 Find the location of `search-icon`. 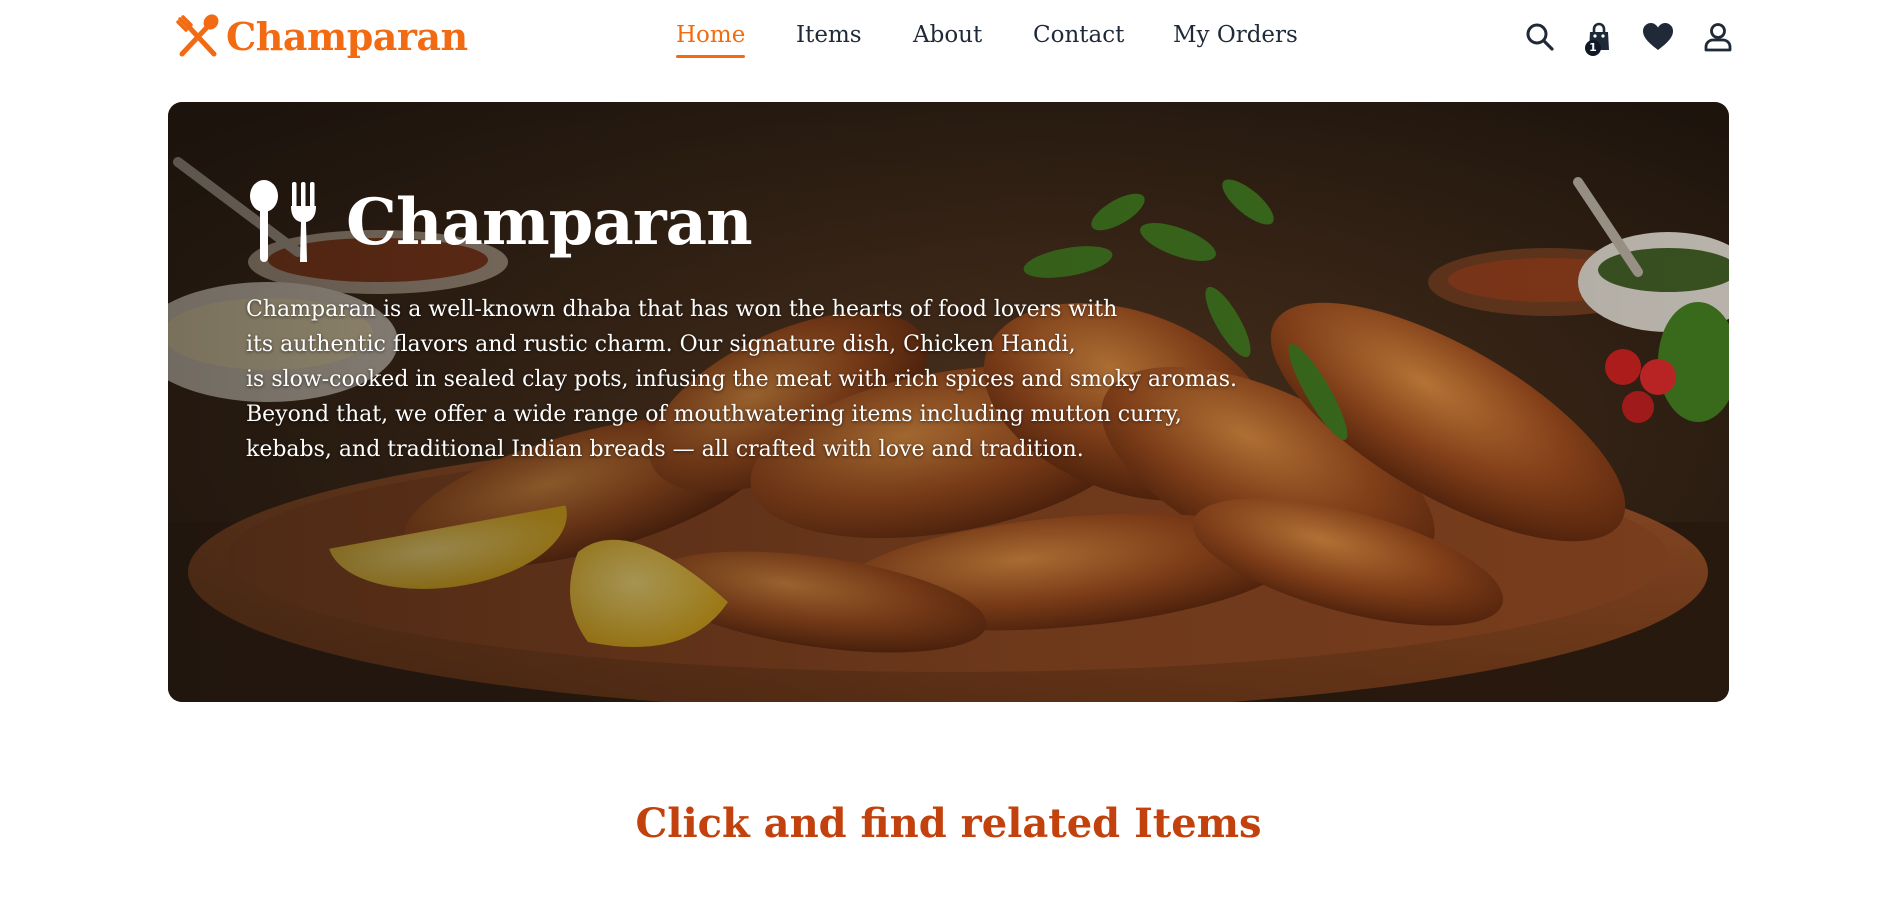

search-icon is located at coordinates (1540, 37).